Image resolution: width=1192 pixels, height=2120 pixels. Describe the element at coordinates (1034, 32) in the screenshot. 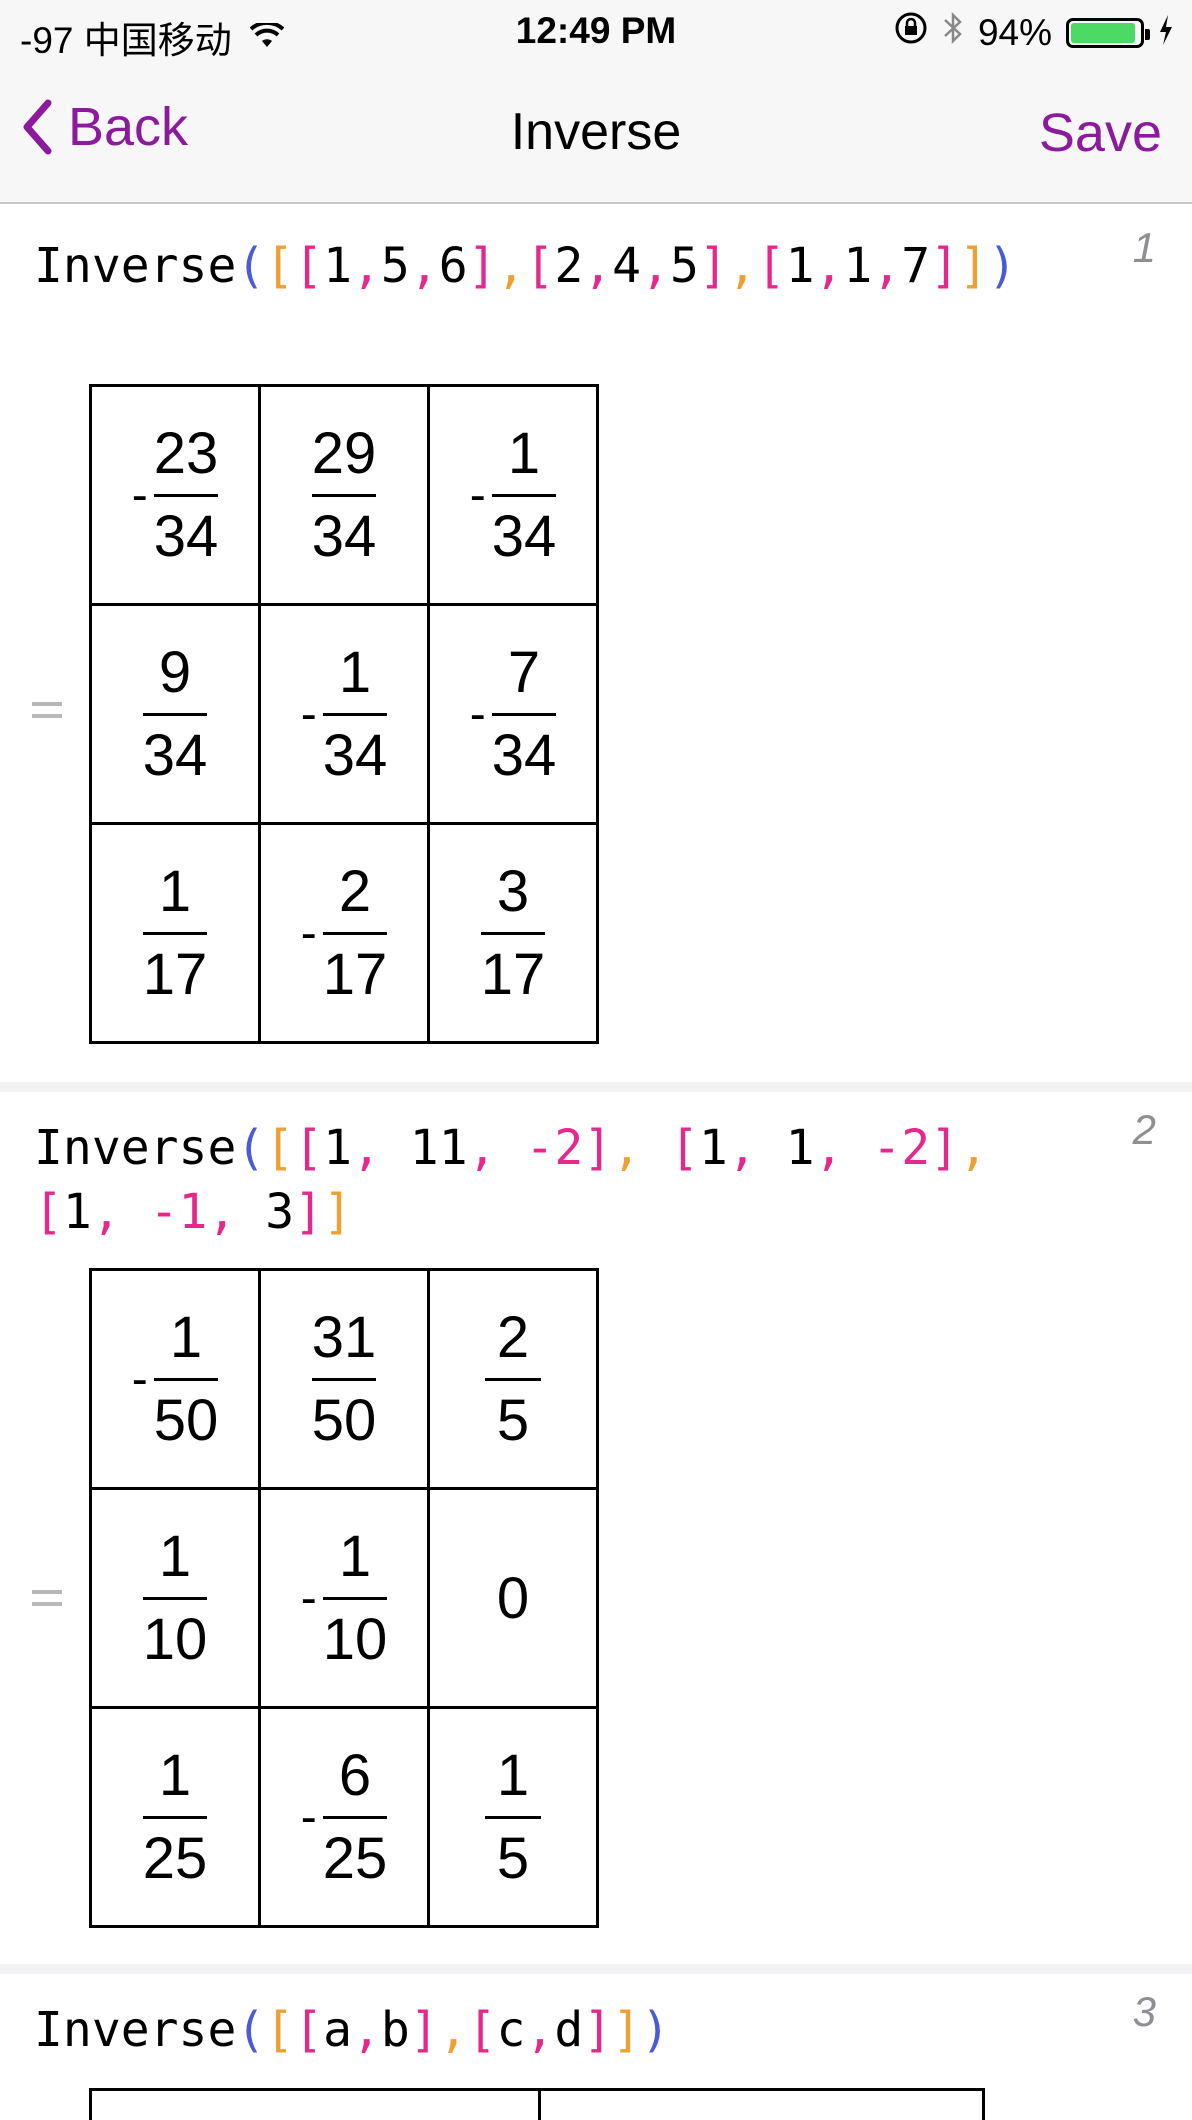

I see `status-right: 94%` at that location.